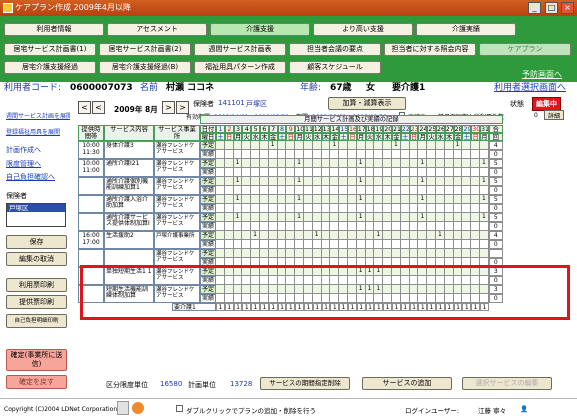 Image resolution: width=577 pixels, height=420 pixels. I want to click on jiko-futan-print-button: 自己負担明細印刷, so click(36, 321).